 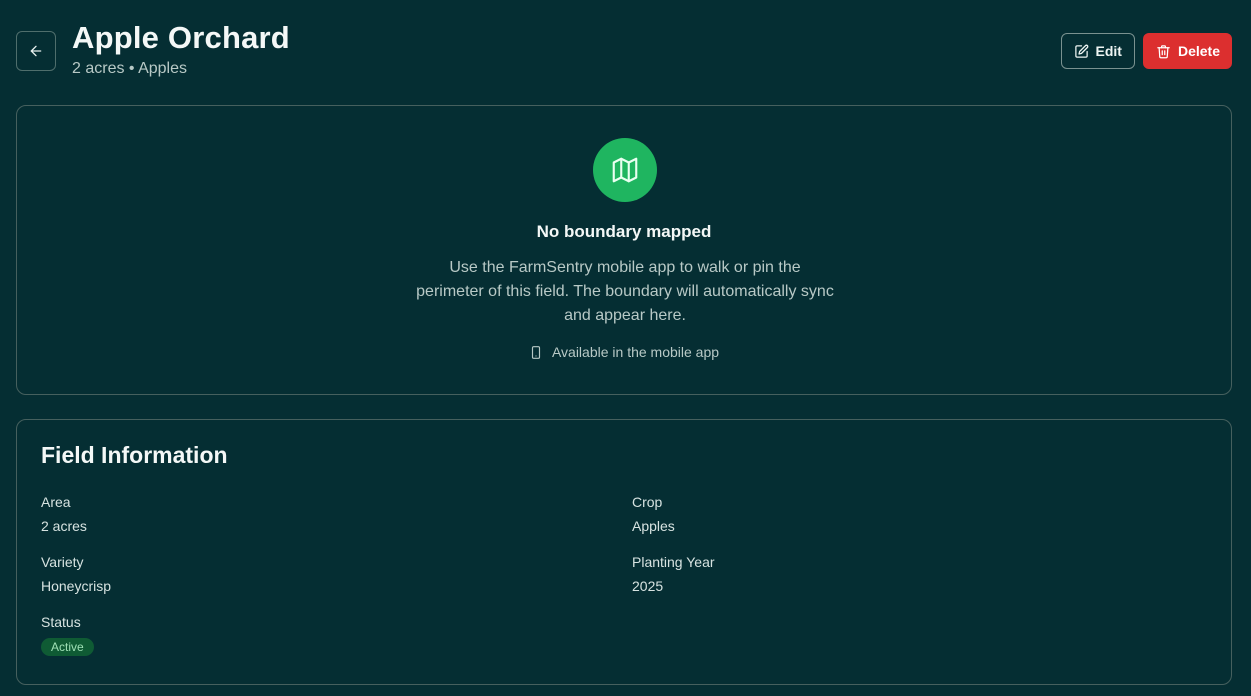 I want to click on trash-icon, so click(x=1163, y=51).